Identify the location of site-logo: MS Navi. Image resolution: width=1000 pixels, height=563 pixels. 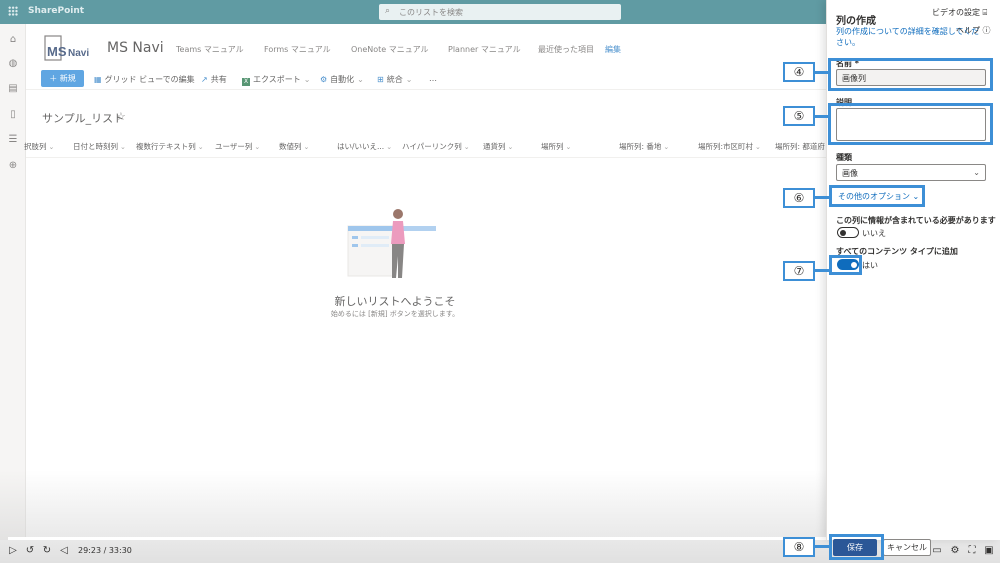
(70, 48).